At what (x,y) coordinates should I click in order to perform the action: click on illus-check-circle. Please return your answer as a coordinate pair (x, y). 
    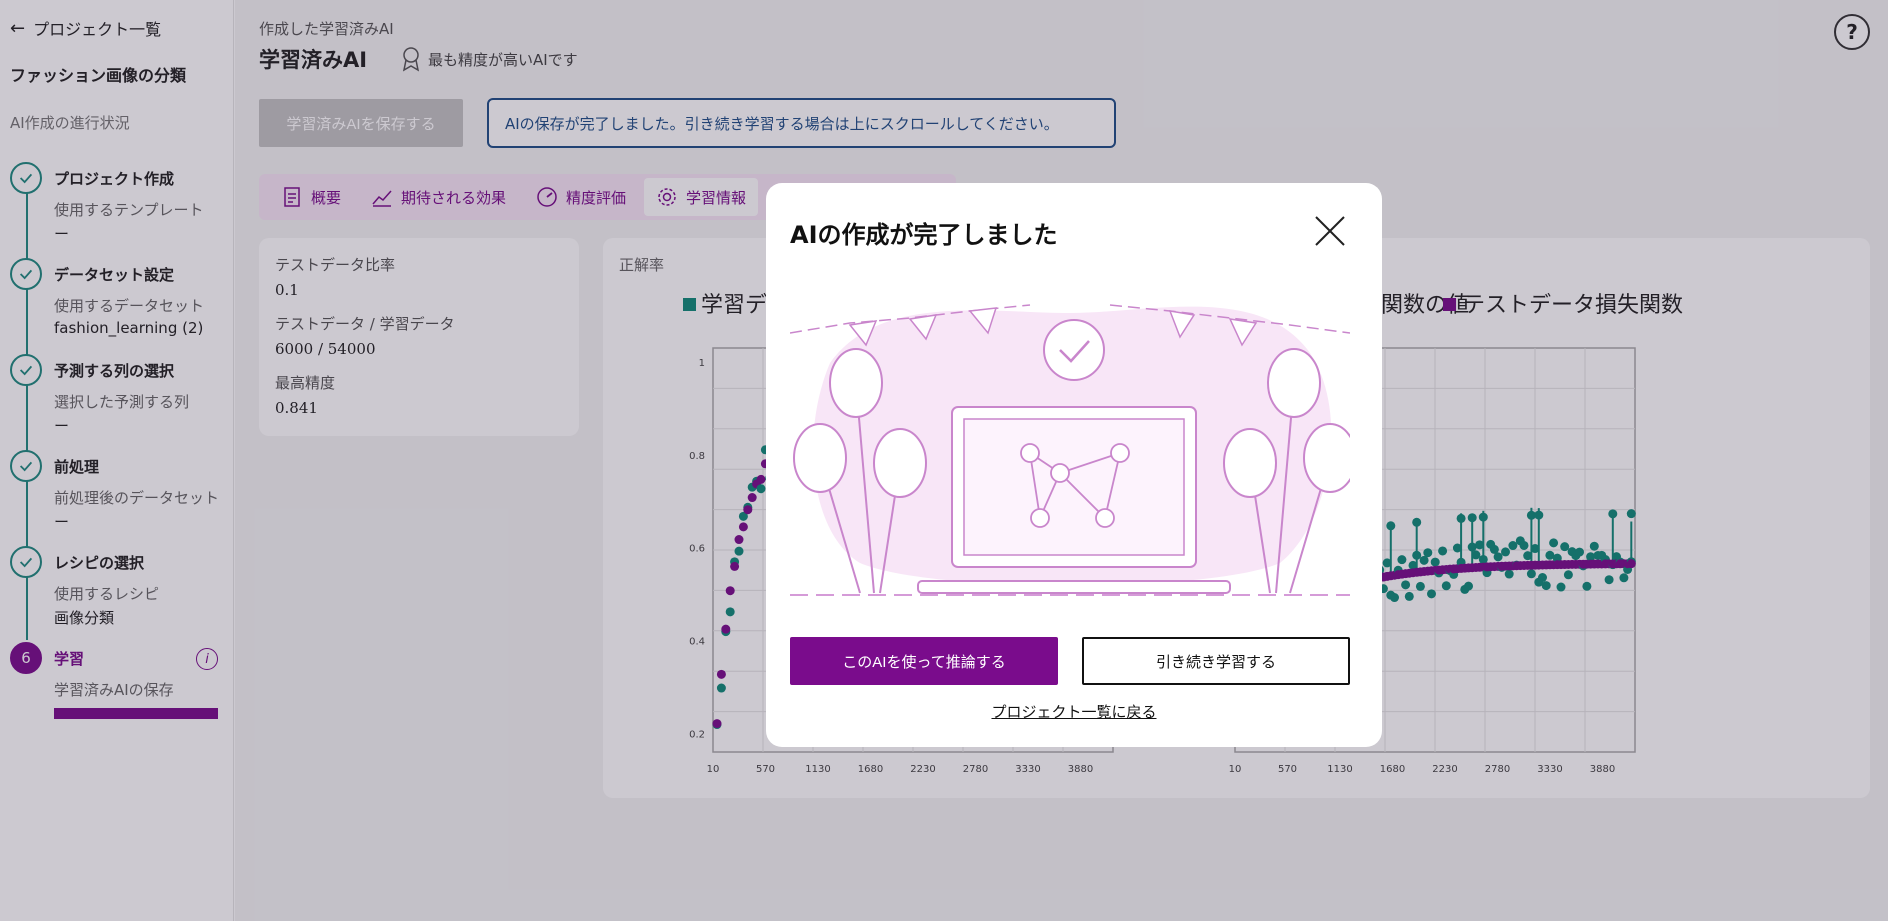
    Looking at the image, I should click on (1074, 350).